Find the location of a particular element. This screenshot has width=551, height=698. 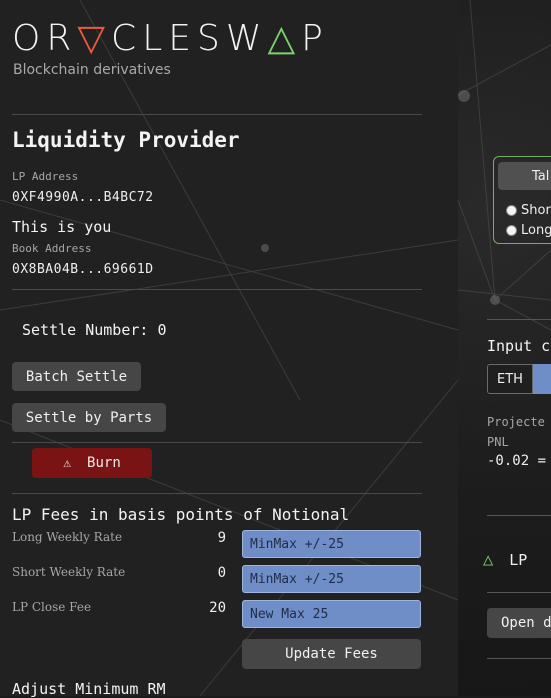

book-address-value: 0X8BA04B...69661D is located at coordinates (83, 269).